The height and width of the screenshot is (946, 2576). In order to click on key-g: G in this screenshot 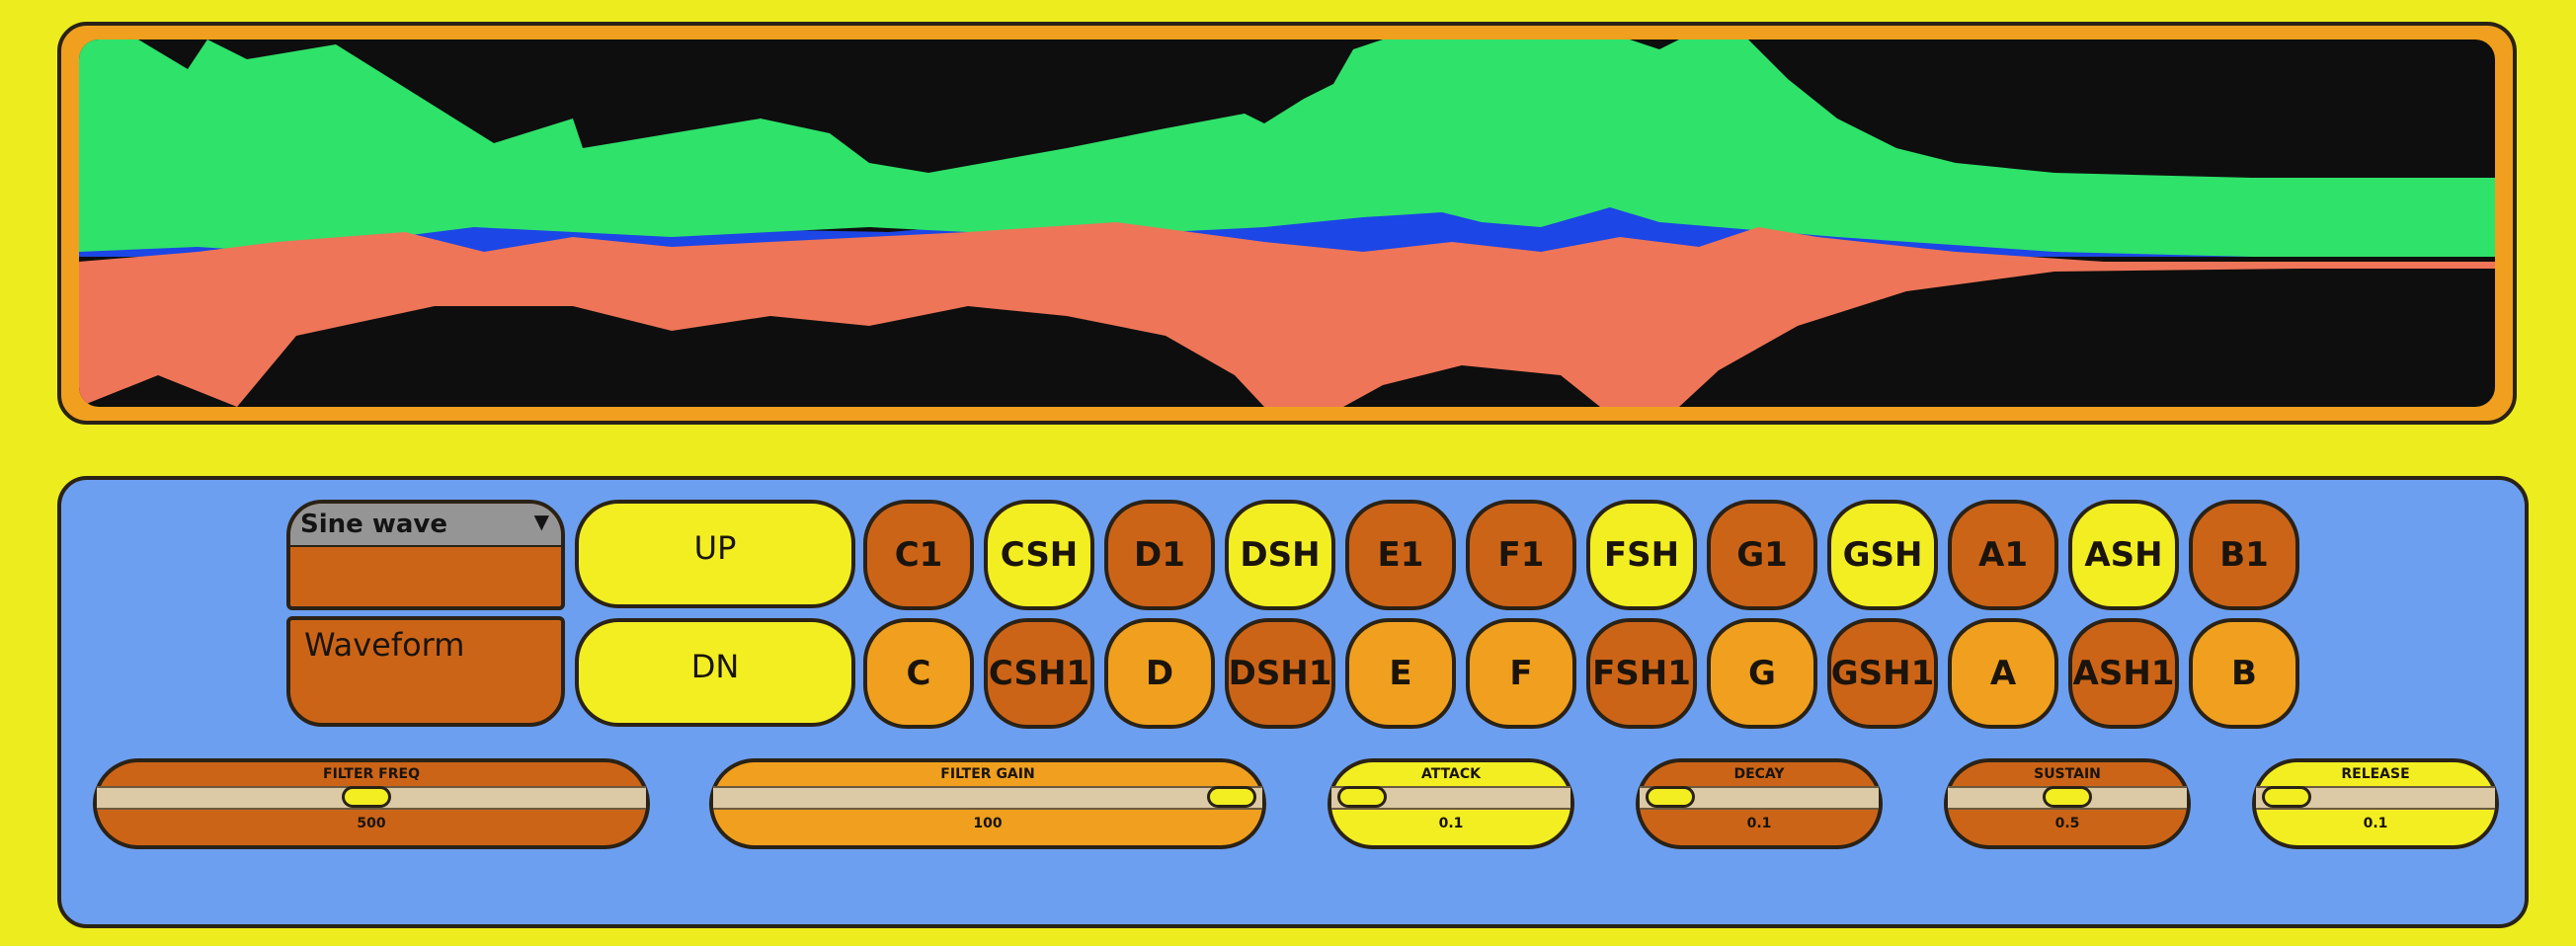, I will do `click(1762, 673)`.